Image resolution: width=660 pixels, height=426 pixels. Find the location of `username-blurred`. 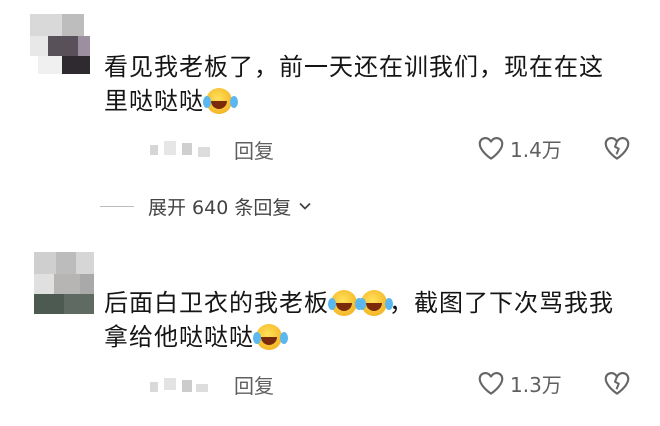

username-blurred is located at coordinates (181, 384).